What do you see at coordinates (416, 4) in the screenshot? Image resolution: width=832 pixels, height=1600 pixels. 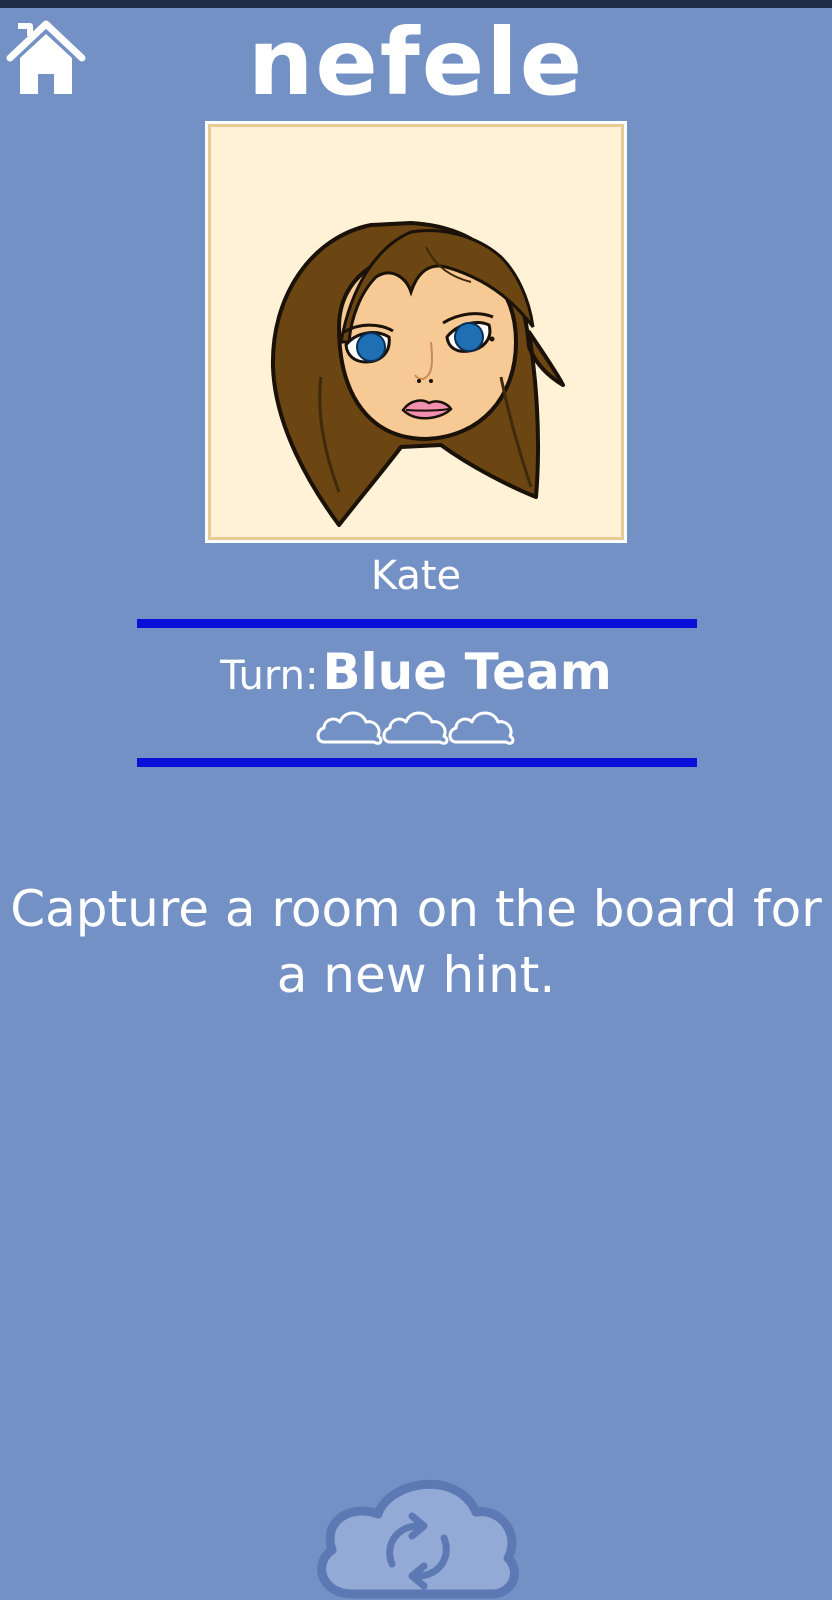 I see `status-bar` at bounding box center [416, 4].